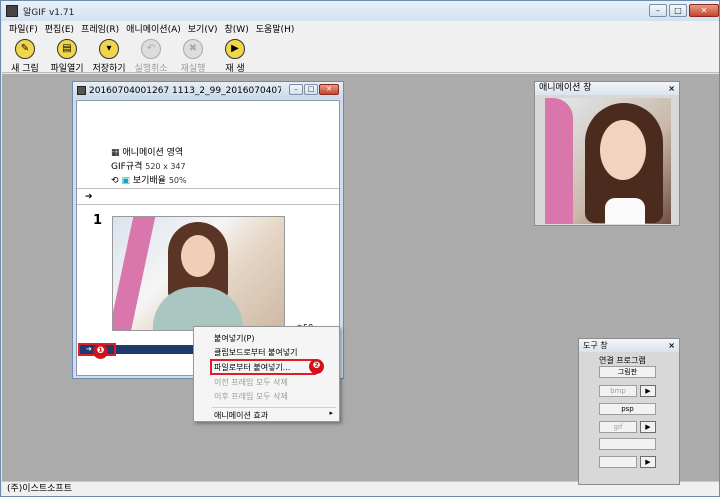  What do you see at coordinates (607, 88) in the screenshot?
I see `animation-window-title-bar: 애니메이션 창 ×` at bounding box center [607, 88].